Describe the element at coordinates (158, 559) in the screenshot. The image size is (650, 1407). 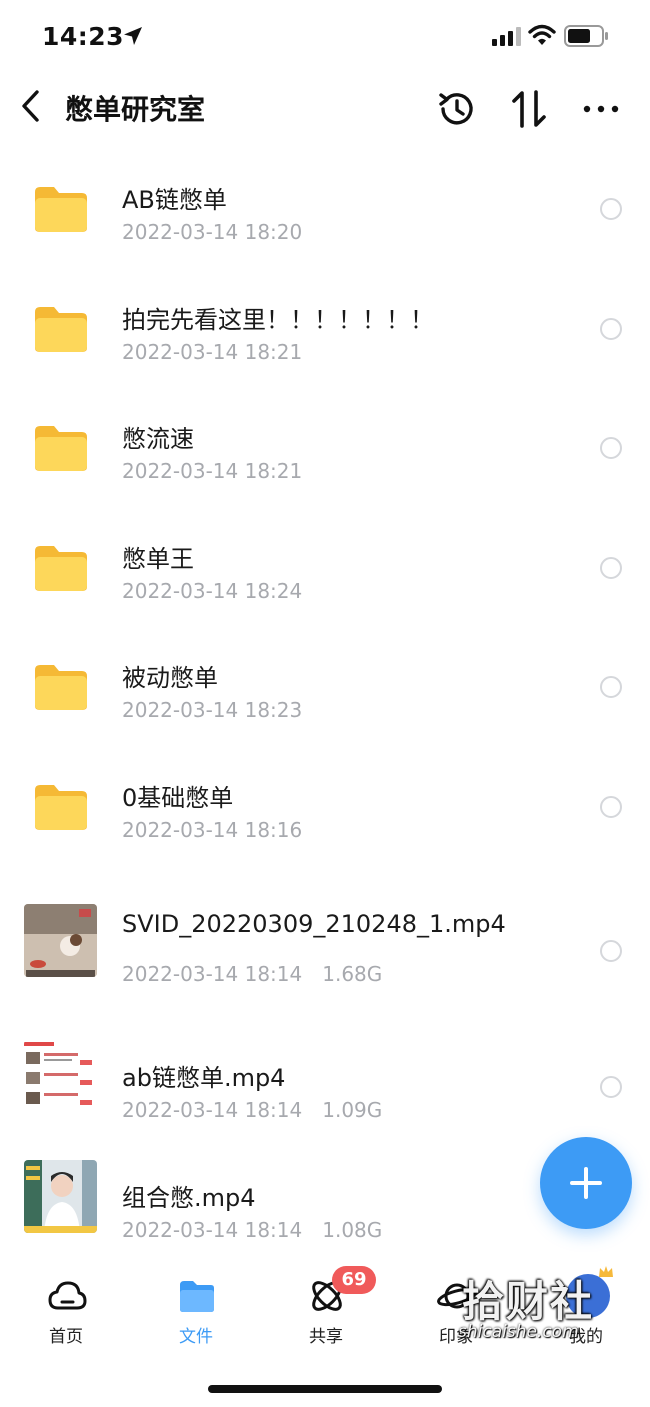
I see `file-name: 憋单王` at that location.